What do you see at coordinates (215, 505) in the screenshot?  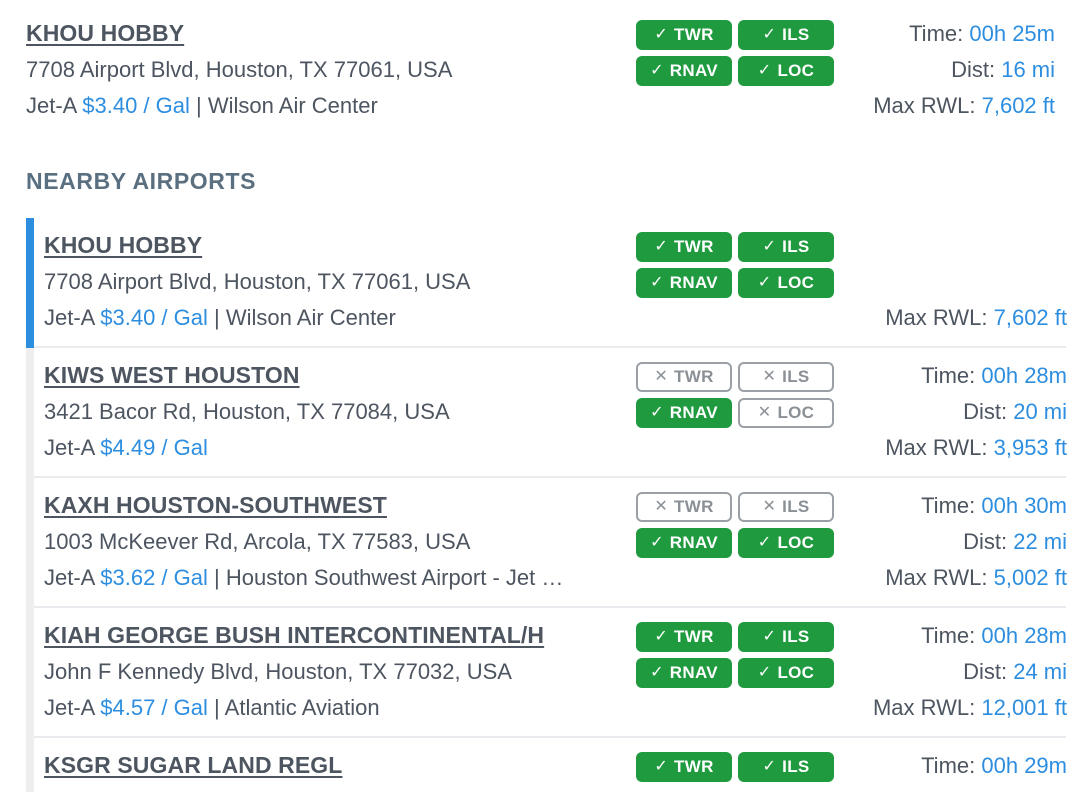 I see `airport-name-link: KAXH HOUSTON-SOUTHWEST` at bounding box center [215, 505].